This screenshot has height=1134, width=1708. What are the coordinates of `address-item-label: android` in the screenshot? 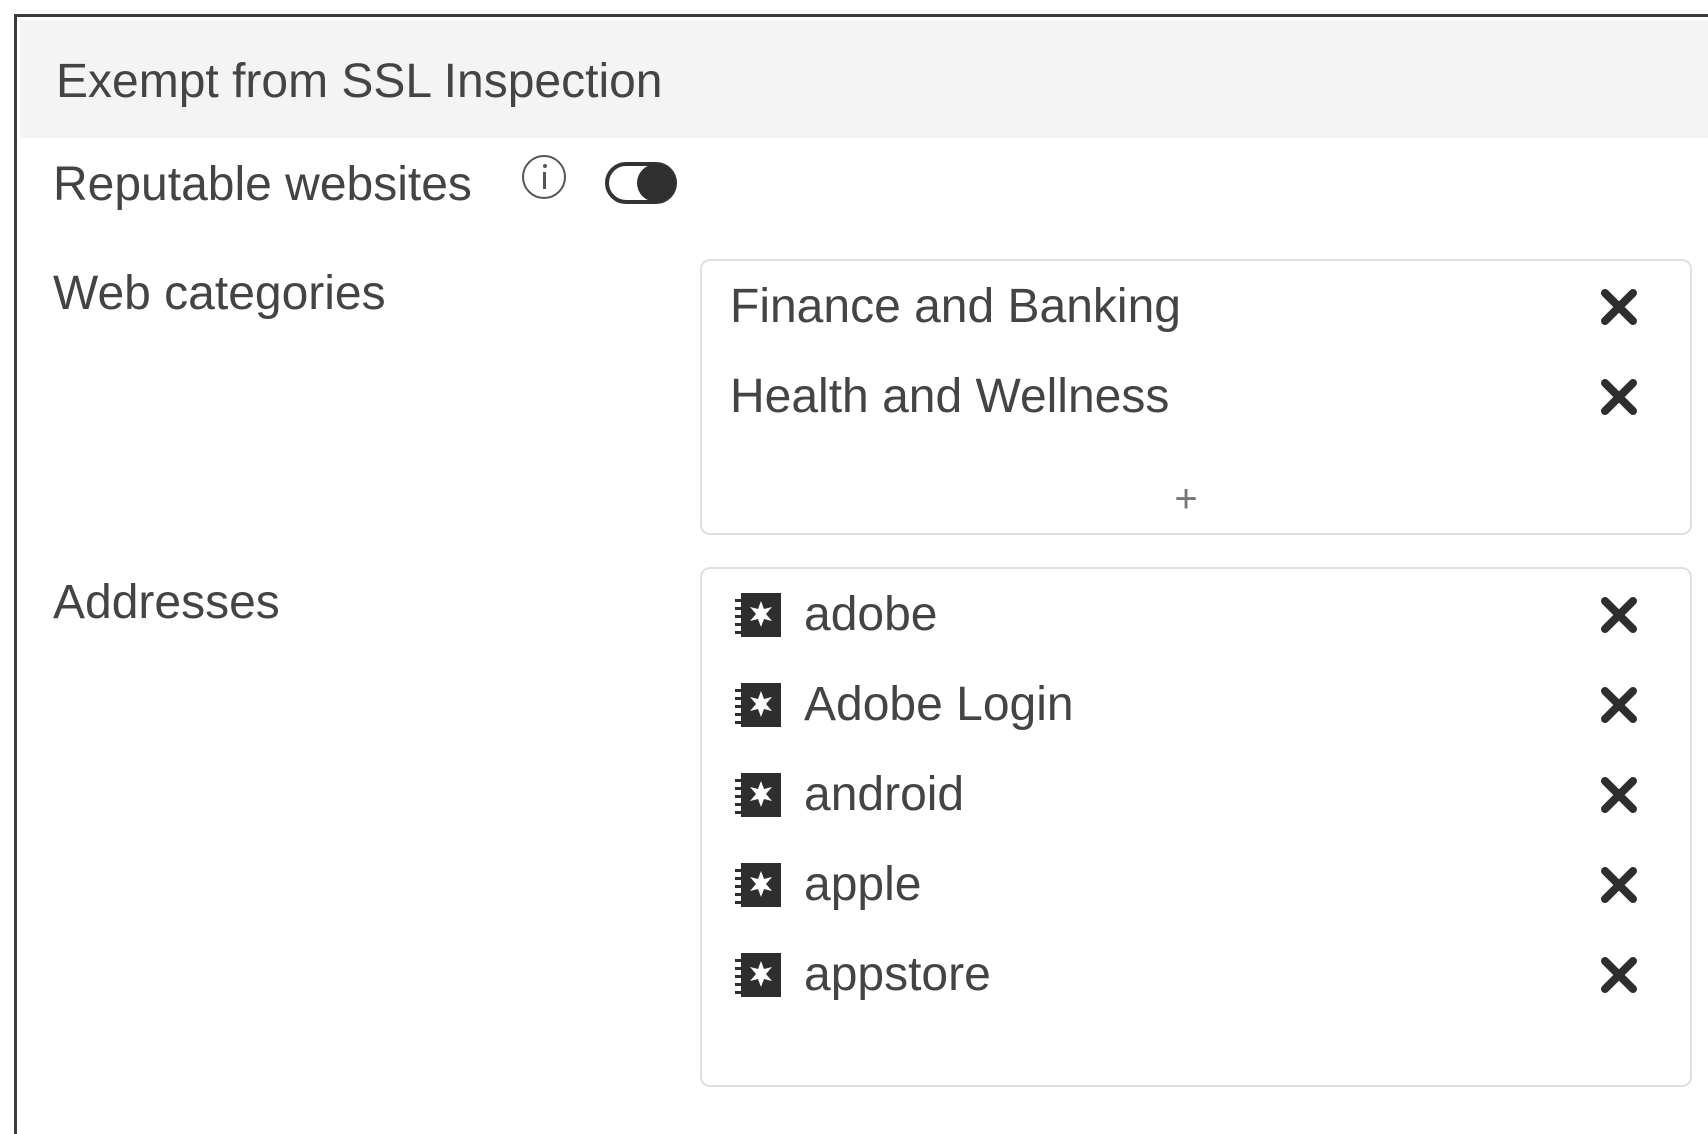 It's located at (884, 794).